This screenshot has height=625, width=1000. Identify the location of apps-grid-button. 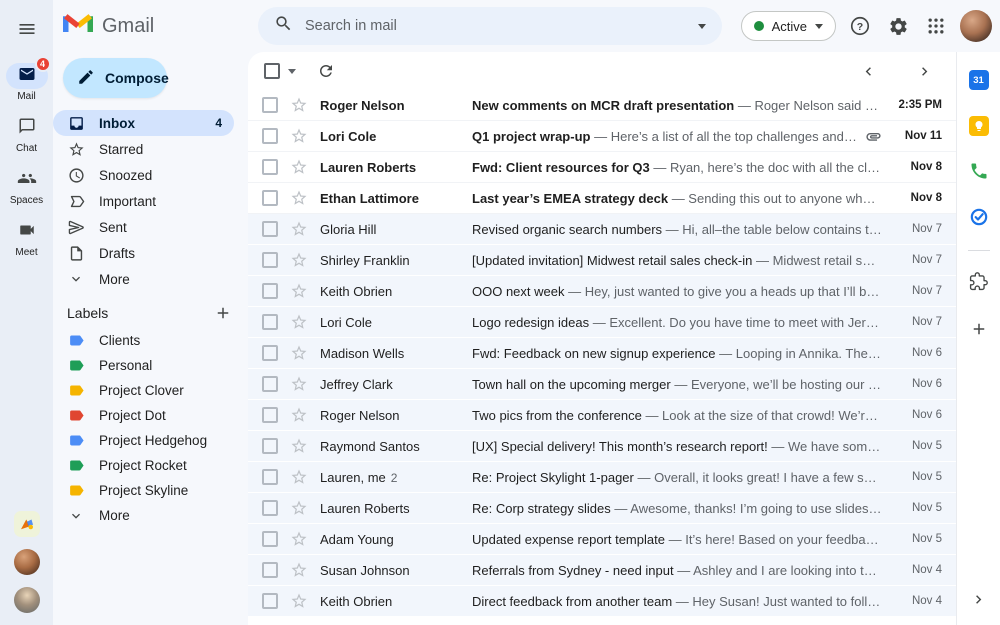
(936, 26).